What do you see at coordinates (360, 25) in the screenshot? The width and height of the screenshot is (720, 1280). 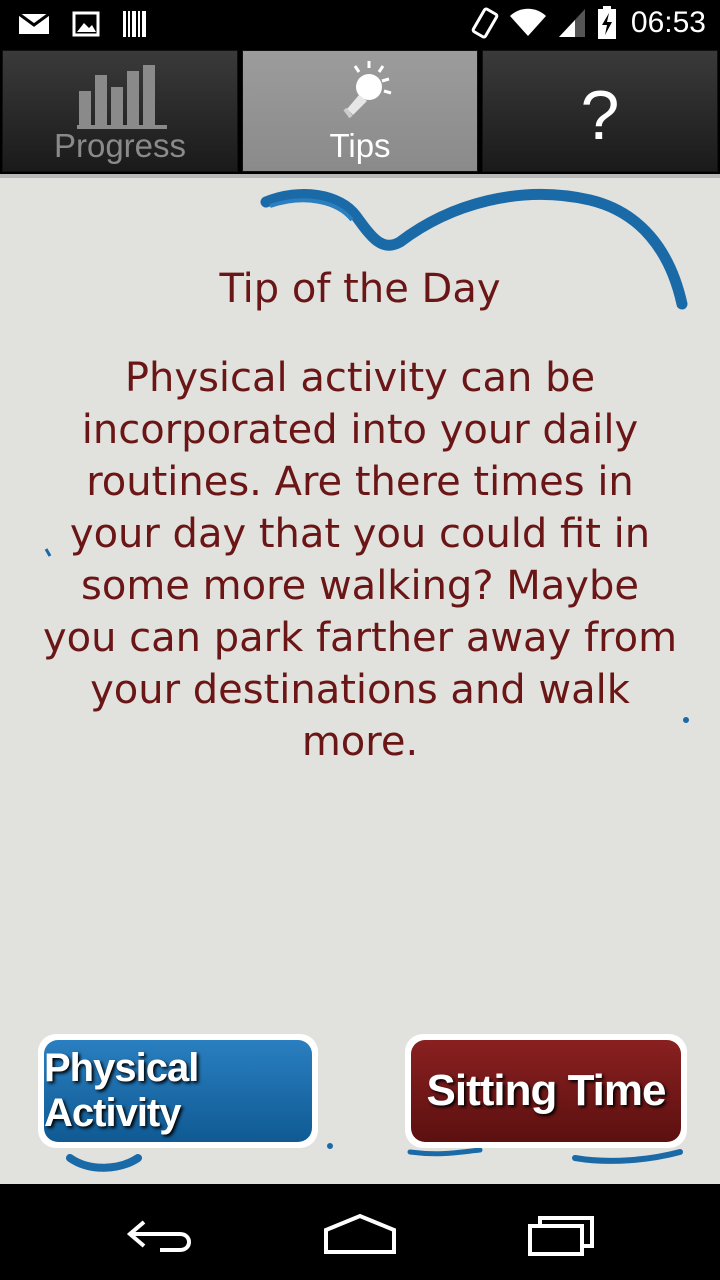 I see `status-bar: 06:53` at bounding box center [360, 25].